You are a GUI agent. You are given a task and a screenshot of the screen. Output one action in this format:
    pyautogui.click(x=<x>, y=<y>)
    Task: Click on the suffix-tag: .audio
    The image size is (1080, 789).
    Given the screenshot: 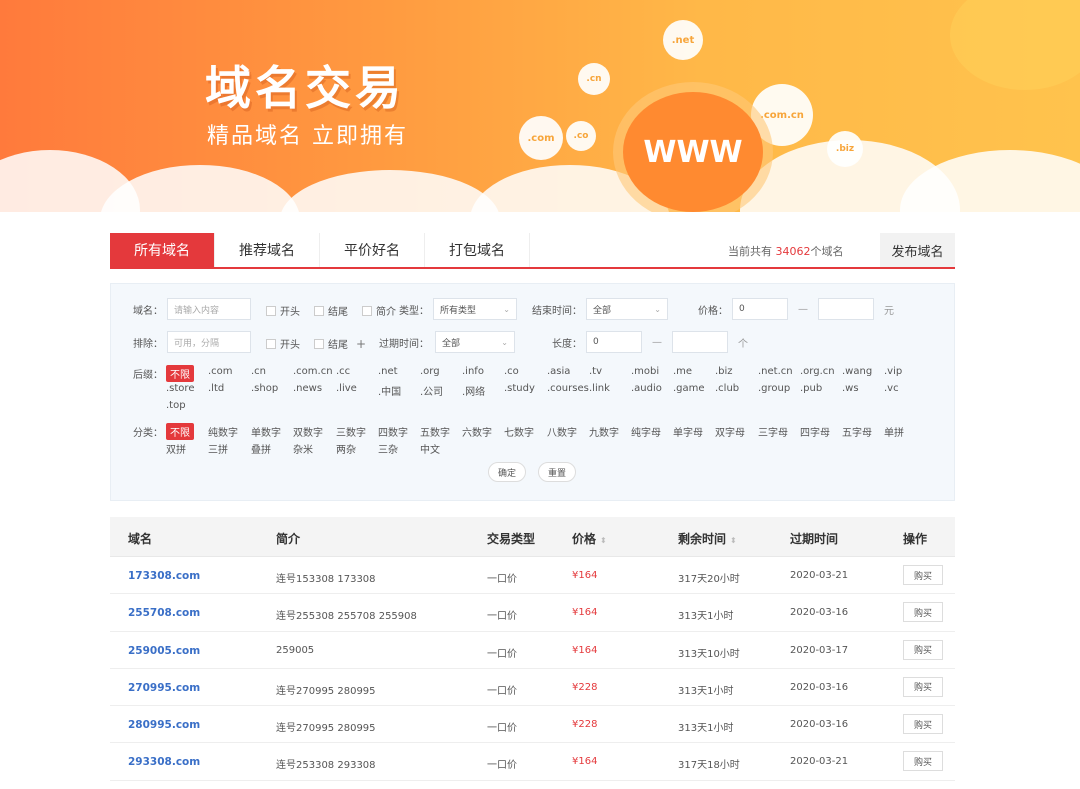 What is the action you would take?
    pyautogui.click(x=646, y=388)
    